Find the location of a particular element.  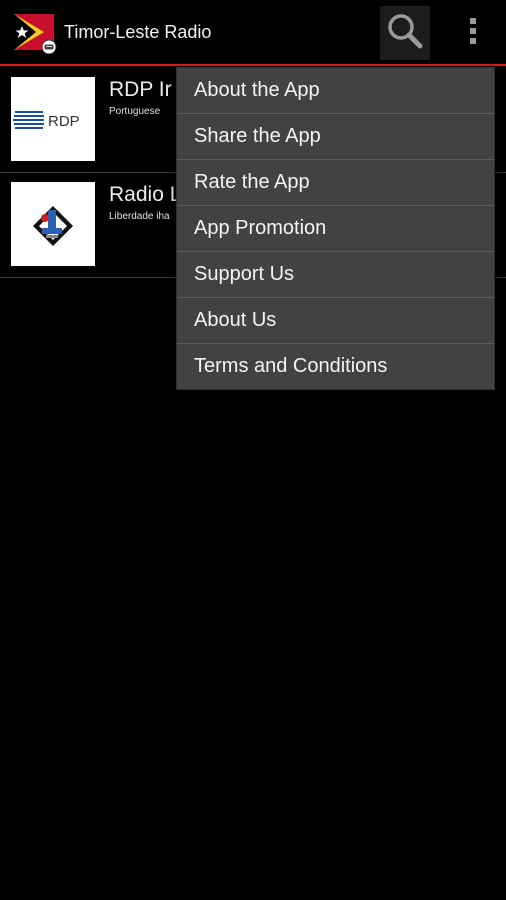

app-title: Timor-Leste Radio is located at coordinates (138, 32).